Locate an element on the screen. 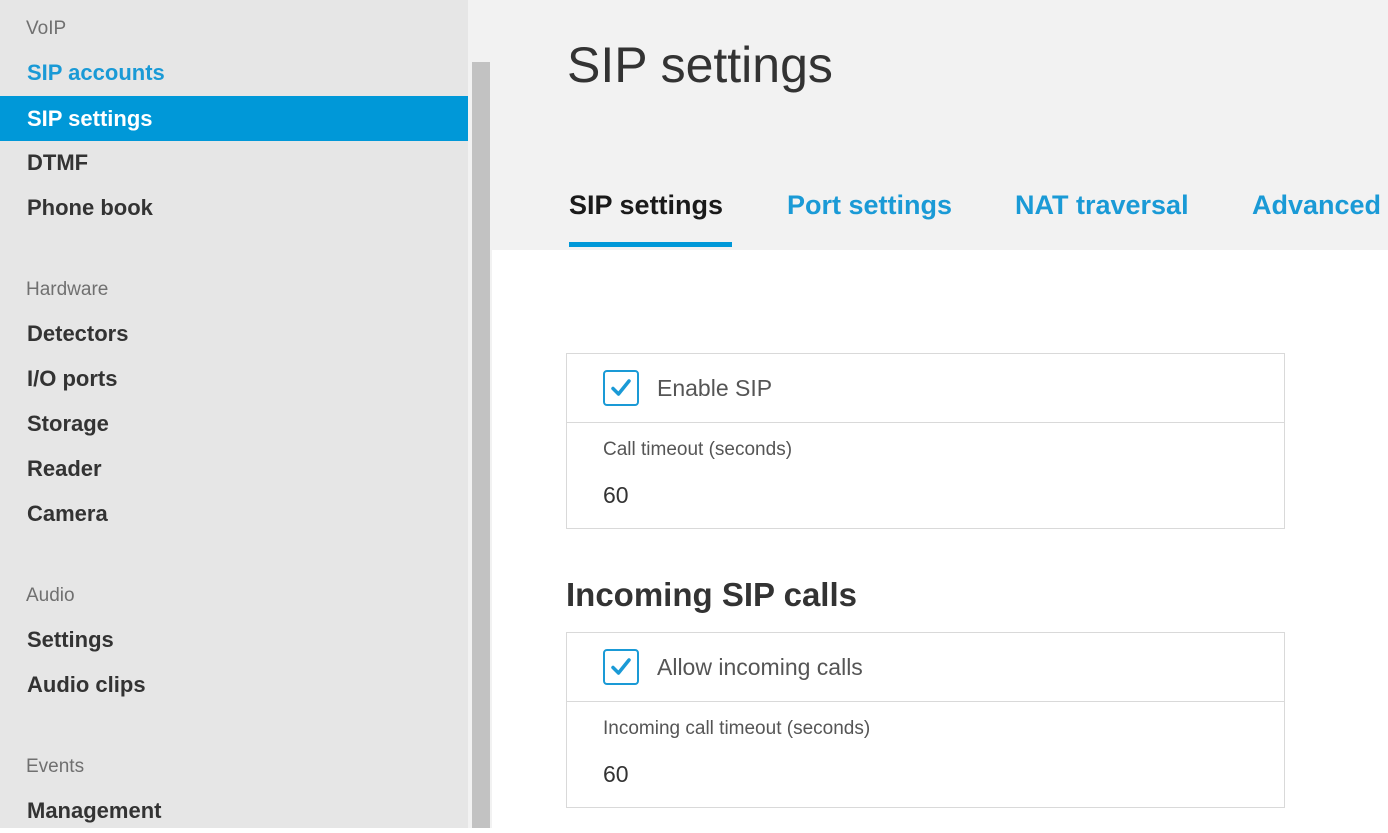 This screenshot has height=833, width=1388. sidebar-item-io-ports: I/O ports is located at coordinates (234, 378).